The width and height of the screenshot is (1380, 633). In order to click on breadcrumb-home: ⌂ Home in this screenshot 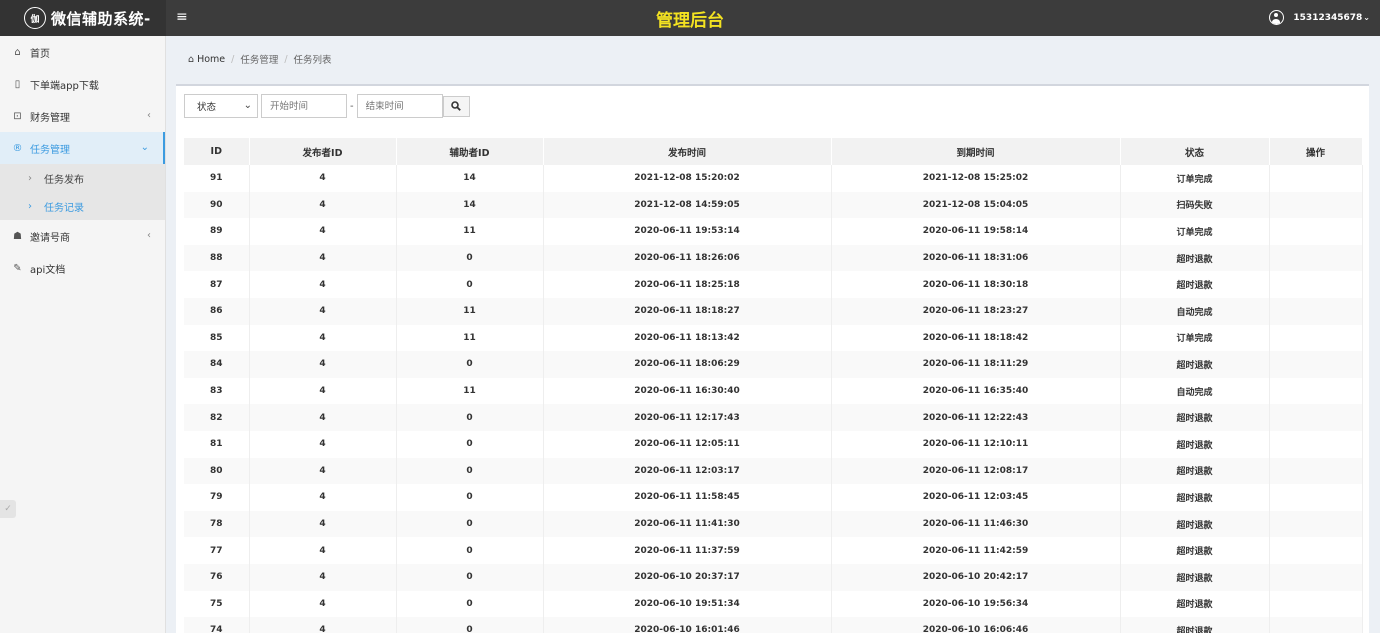, I will do `click(206, 59)`.